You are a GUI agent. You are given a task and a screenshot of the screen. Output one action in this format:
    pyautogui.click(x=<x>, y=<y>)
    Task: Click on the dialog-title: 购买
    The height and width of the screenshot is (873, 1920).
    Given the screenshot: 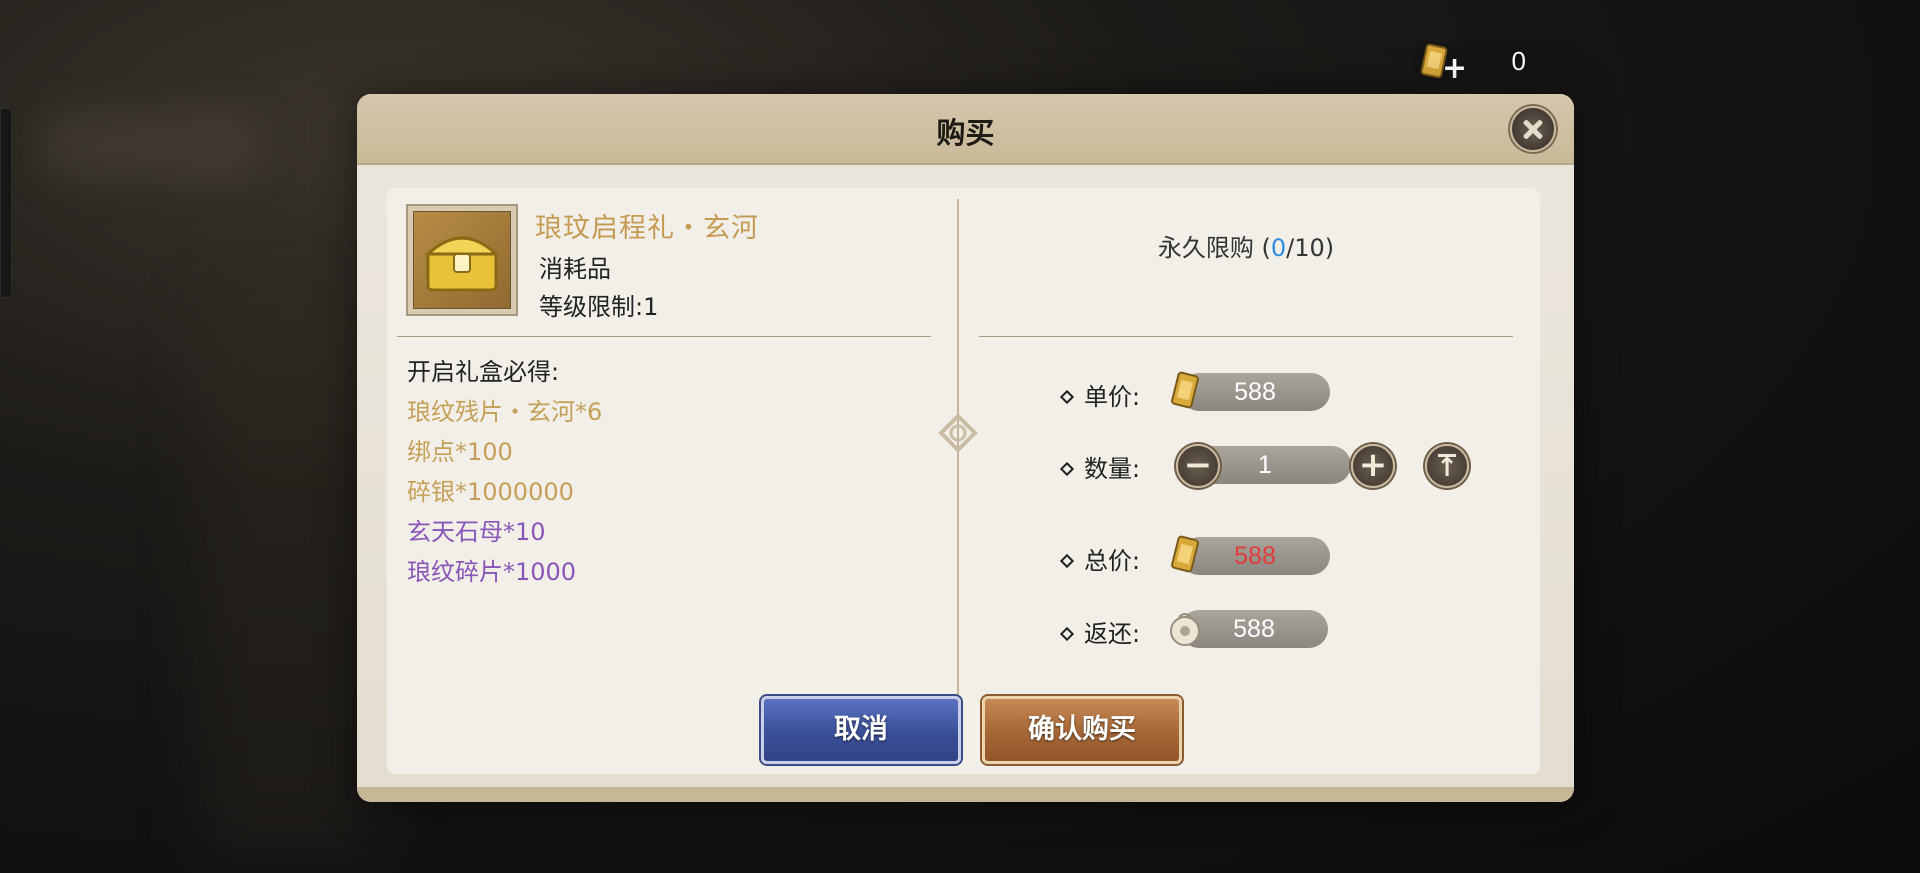 What is the action you would take?
    pyautogui.click(x=965, y=133)
    